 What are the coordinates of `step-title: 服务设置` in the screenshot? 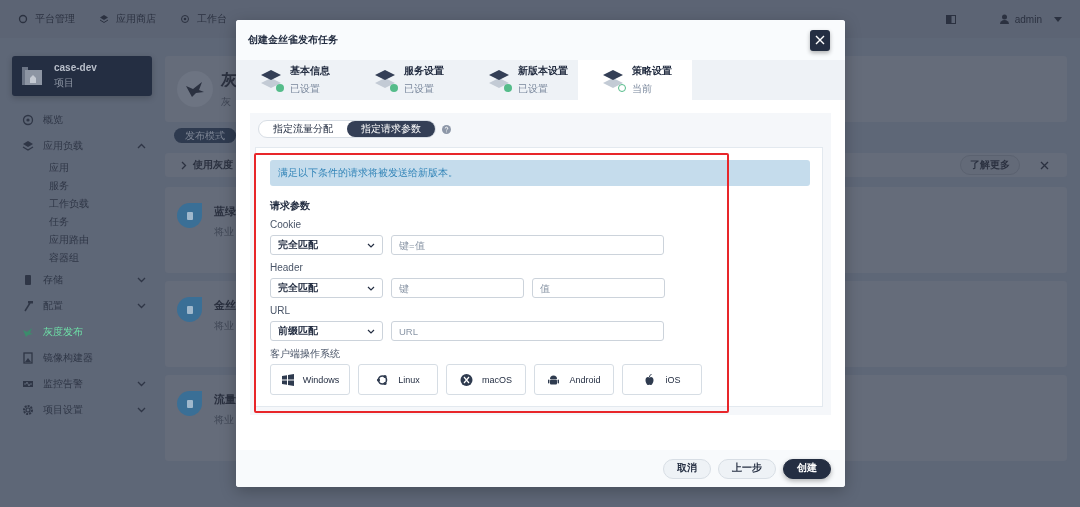 It's located at (424, 71).